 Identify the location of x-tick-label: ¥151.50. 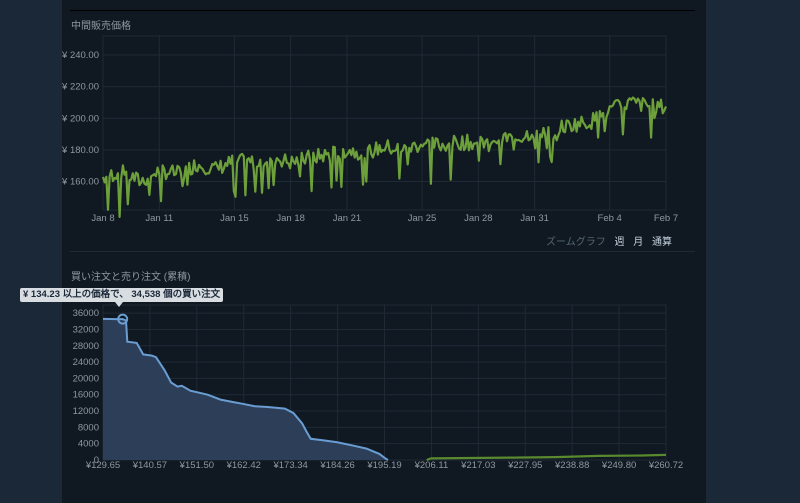
(196, 465).